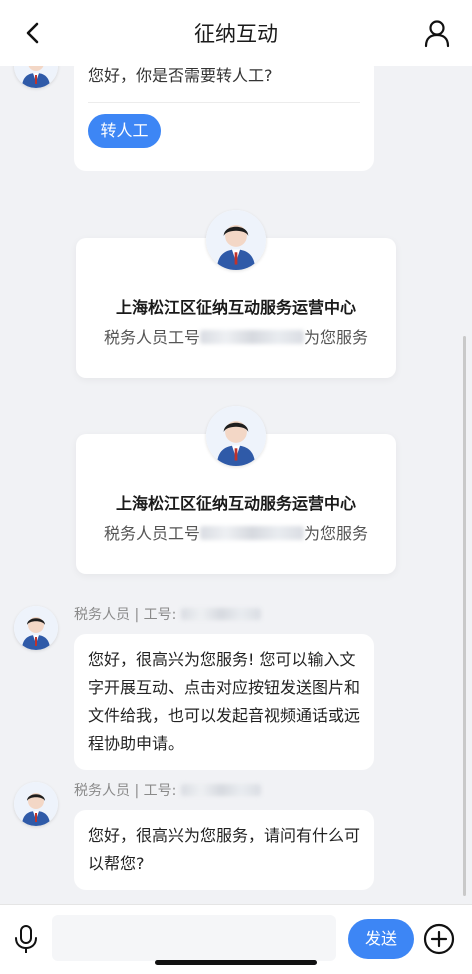 This screenshot has width=472, height=974. What do you see at coordinates (124, 131) in the screenshot?
I see `transfer-to-human-button: 转人工` at bounding box center [124, 131].